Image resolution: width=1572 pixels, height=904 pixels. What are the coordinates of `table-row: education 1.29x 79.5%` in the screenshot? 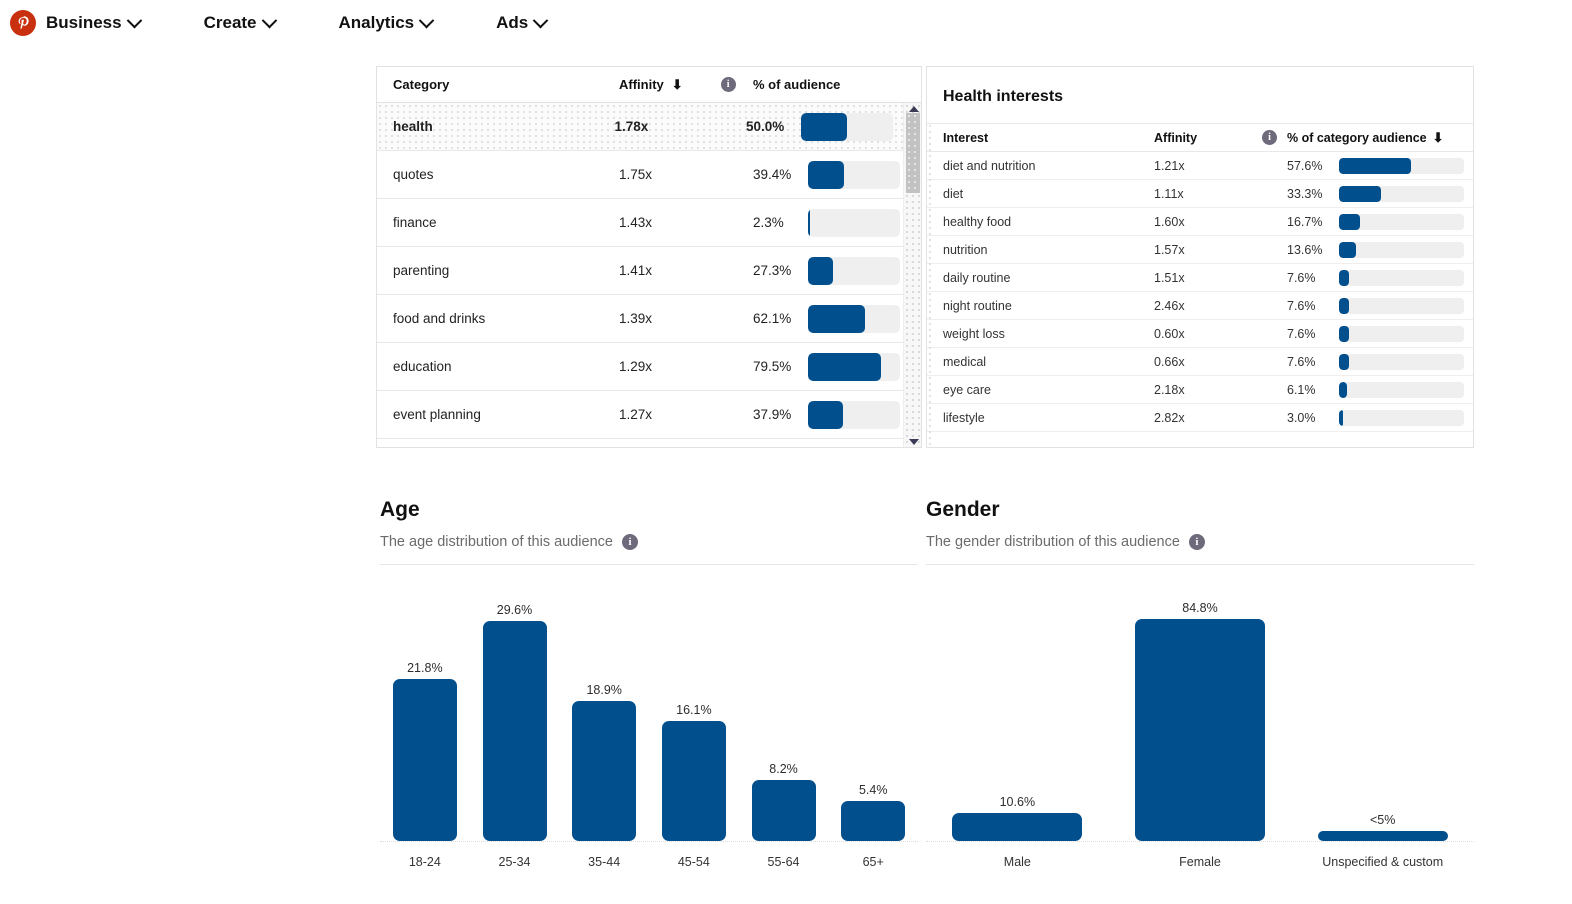 It's located at (649, 367).